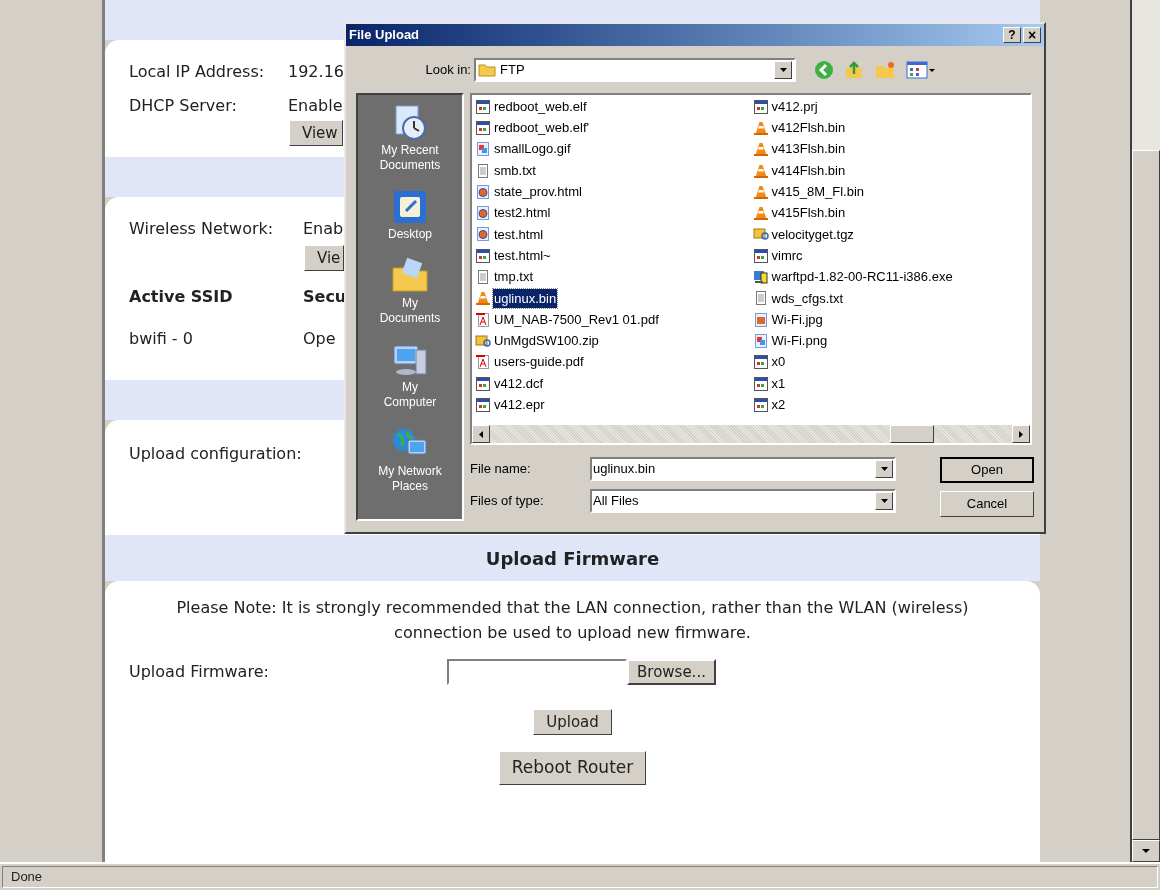 The width and height of the screenshot is (1160, 890). I want to click on file-item: test2.html, so click(522, 213).